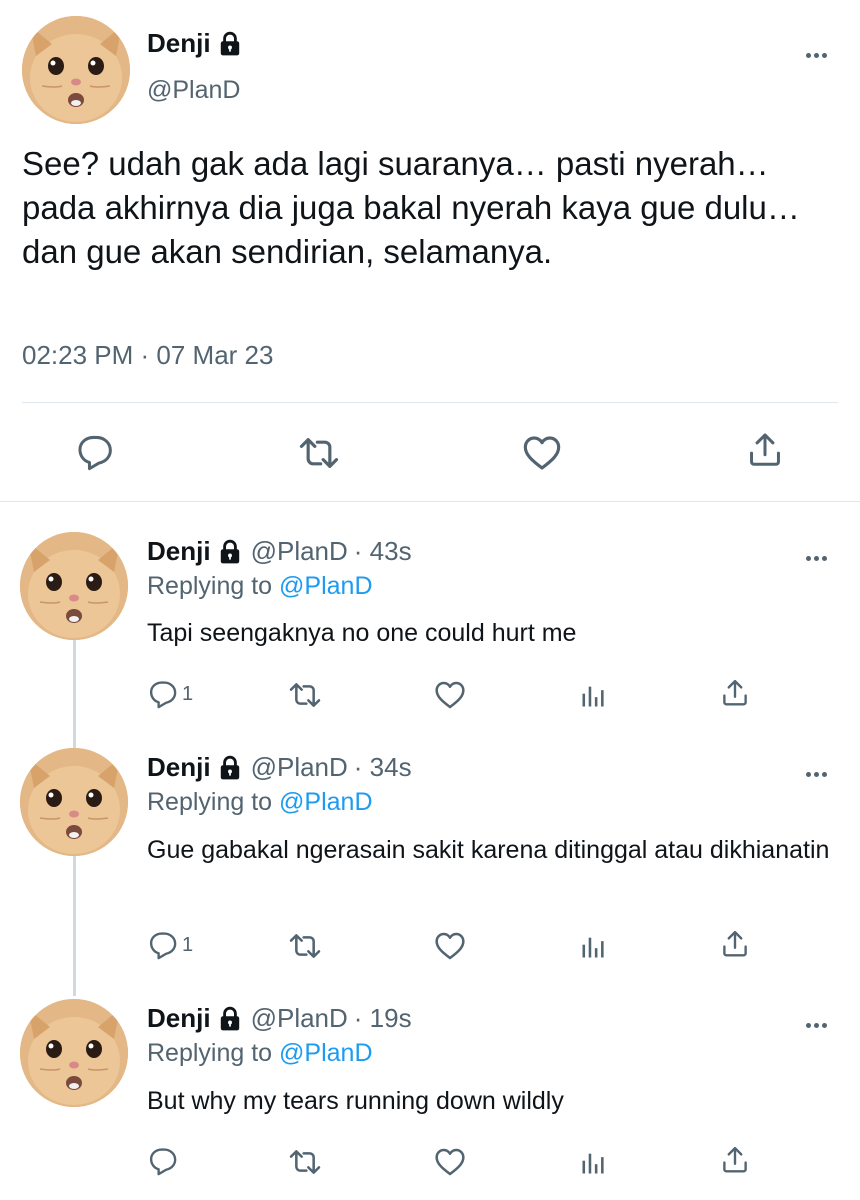 The image size is (860, 1200). I want to click on reply-header: Denji @PlanD · 43s, so click(279, 551).